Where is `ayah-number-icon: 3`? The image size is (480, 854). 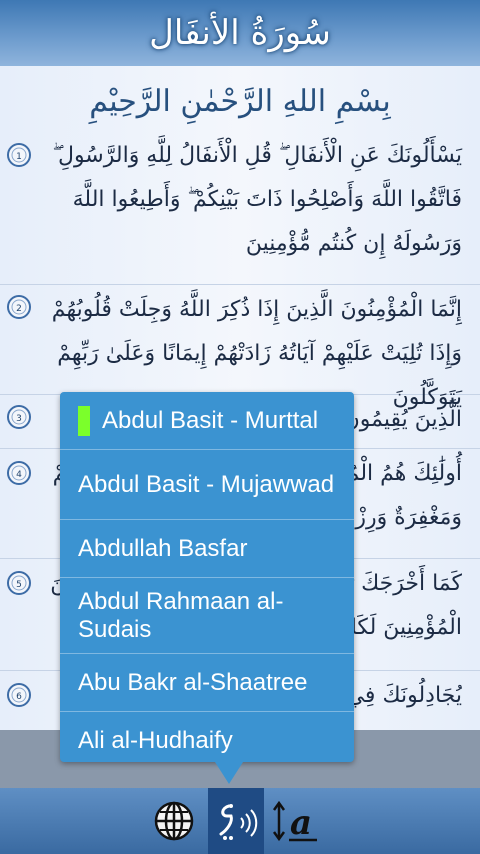 ayah-number-icon: 3 is located at coordinates (19, 417).